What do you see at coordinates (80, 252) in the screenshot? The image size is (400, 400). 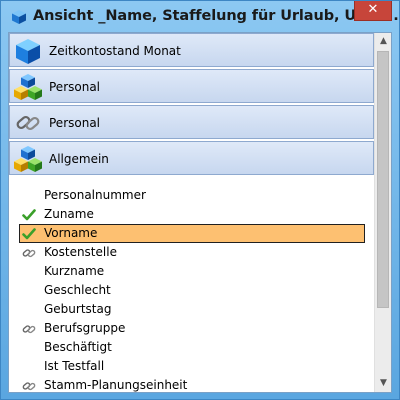 I see `list-item-label: Kostenstelle` at bounding box center [80, 252].